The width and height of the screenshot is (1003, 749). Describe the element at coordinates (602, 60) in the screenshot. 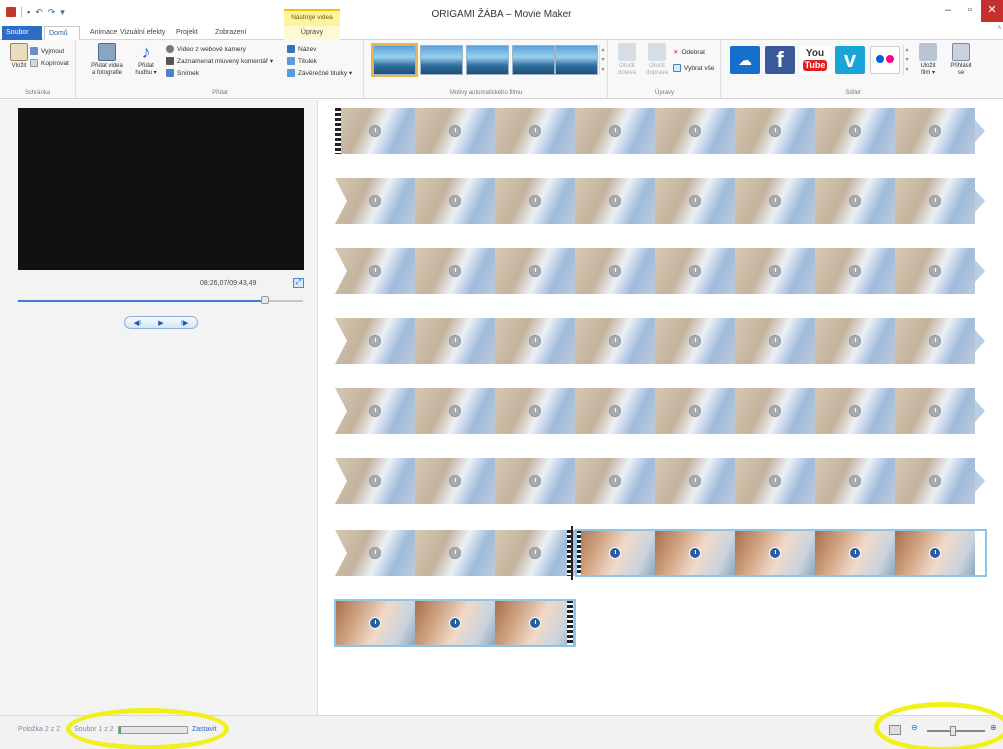

I see `theme-gallery-scroll: ▴ ▾ ▾` at that location.